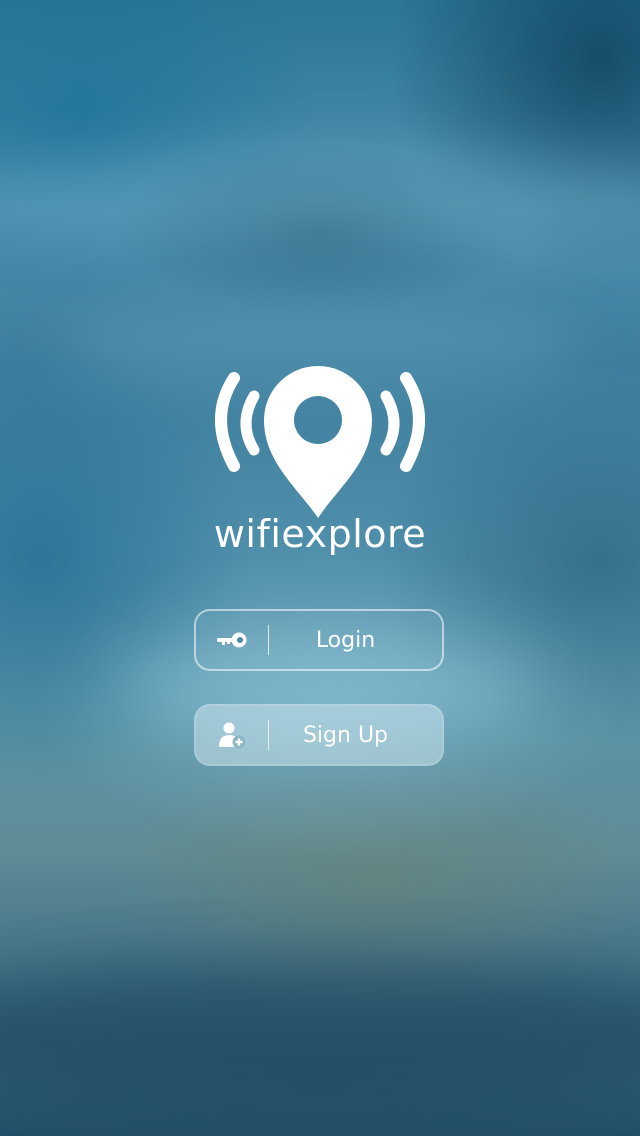 The image size is (640, 1136). I want to click on key-icon, so click(232, 640).